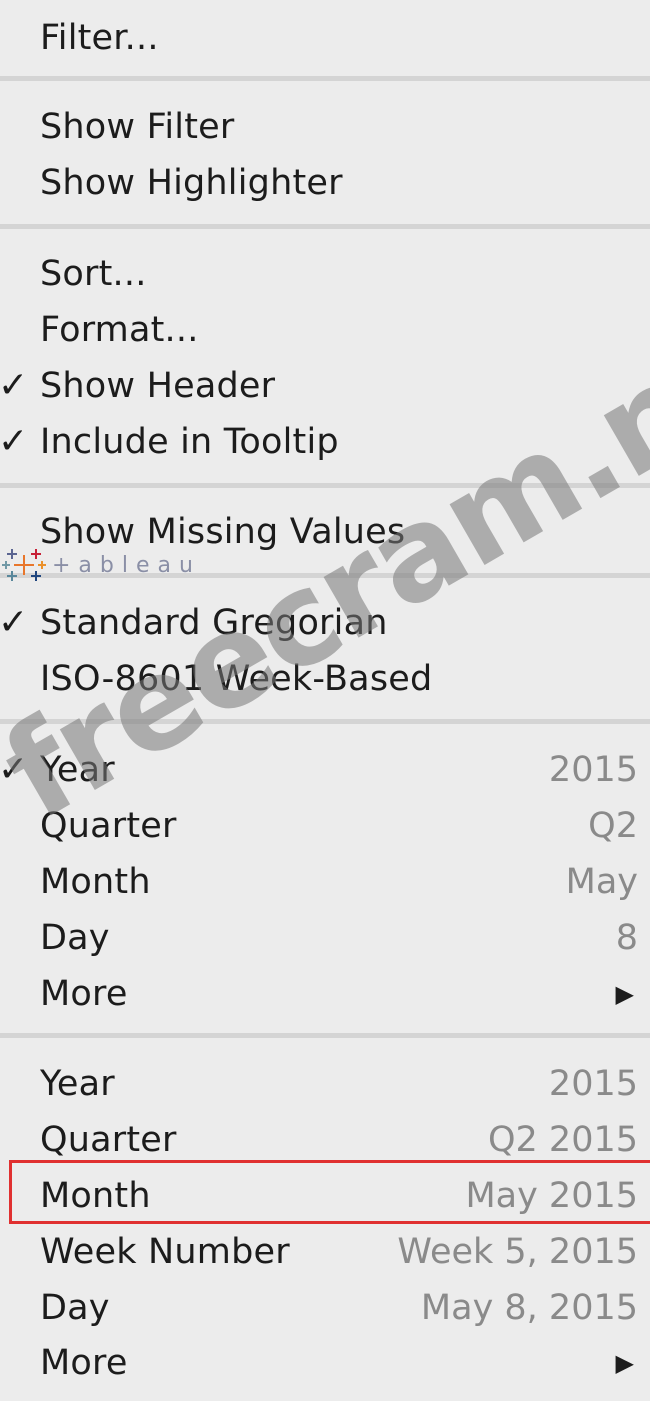 The width and height of the screenshot is (650, 1401). I want to click on menu-item-continuous-day: Day May 8, 2015, so click(325, 1308).